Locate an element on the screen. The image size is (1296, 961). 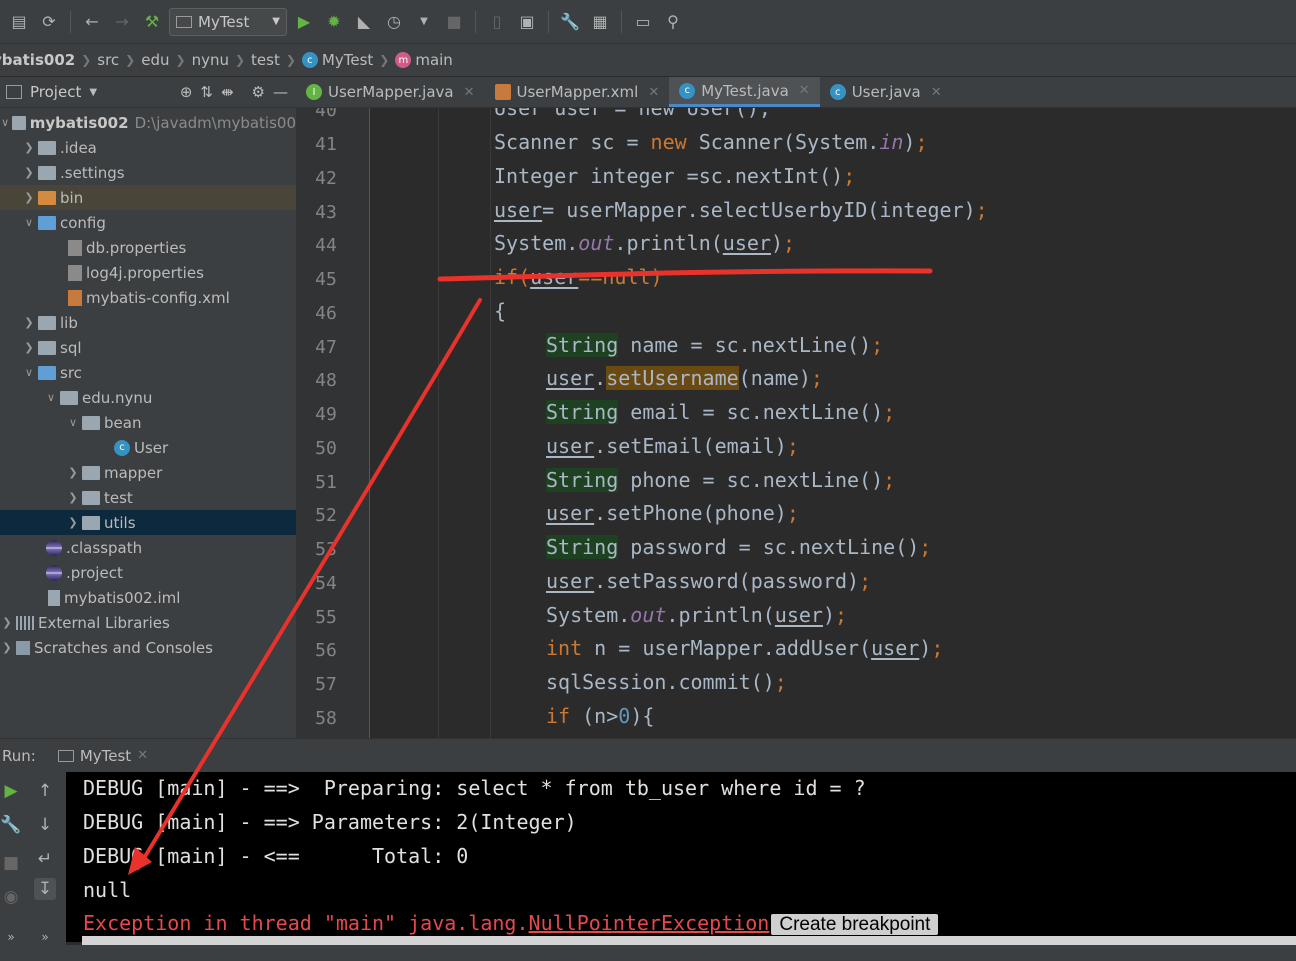
tree-item-settings: ❯ .settings is located at coordinates (148, 172).